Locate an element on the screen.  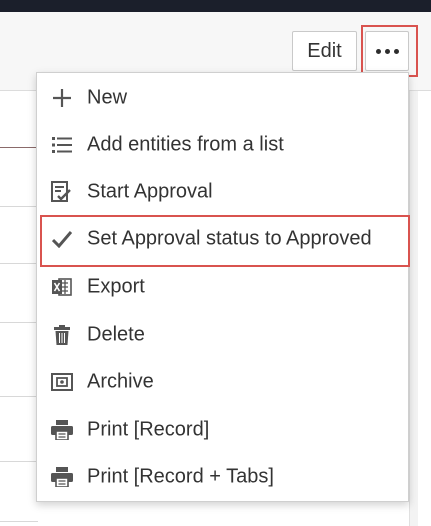
scroll-edge is located at coordinates (413, 308).